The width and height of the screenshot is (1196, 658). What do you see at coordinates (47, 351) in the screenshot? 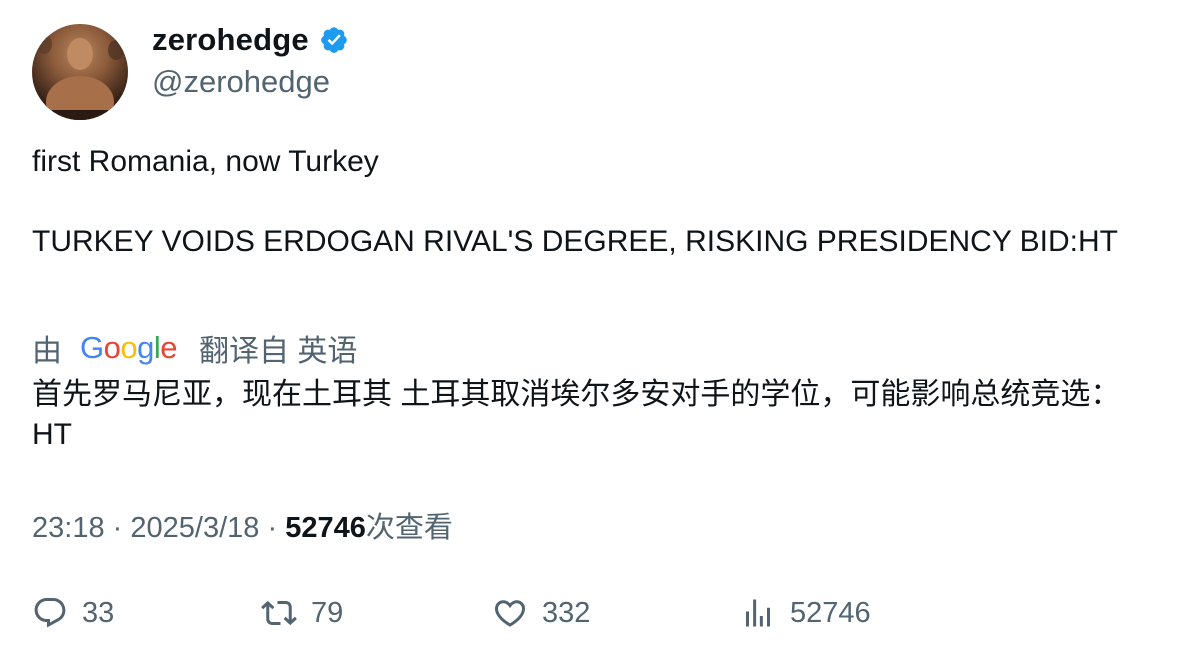
I see `translation-prefix: 由` at bounding box center [47, 351].